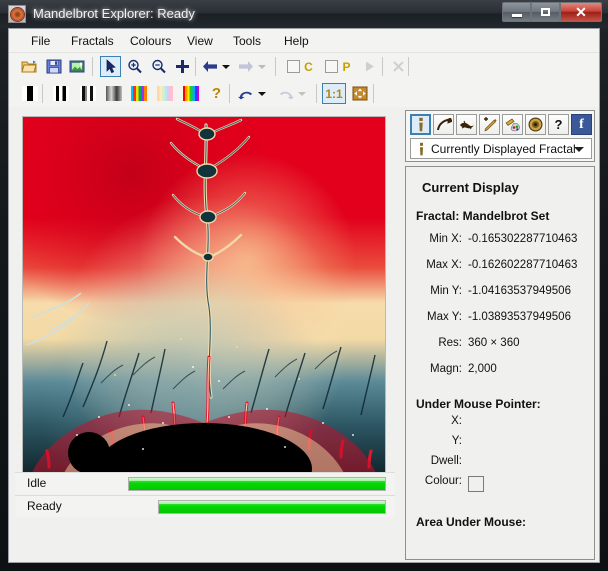 This screenshot has height=571, width=608. What do you see at coordinates (483, 216) in the screenshot?
I see `fractal-type-line: Fractal: Mandelbrot Set` at bounding box center [483, 216].